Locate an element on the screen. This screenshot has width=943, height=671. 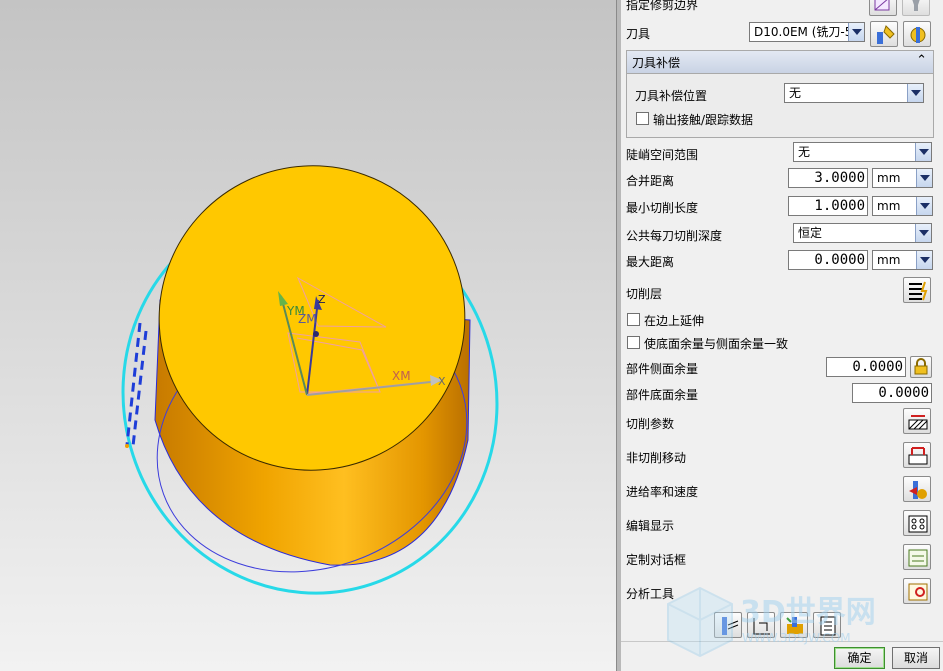
max-distance-label: 最大距离 is located at coordinates (650, 262).